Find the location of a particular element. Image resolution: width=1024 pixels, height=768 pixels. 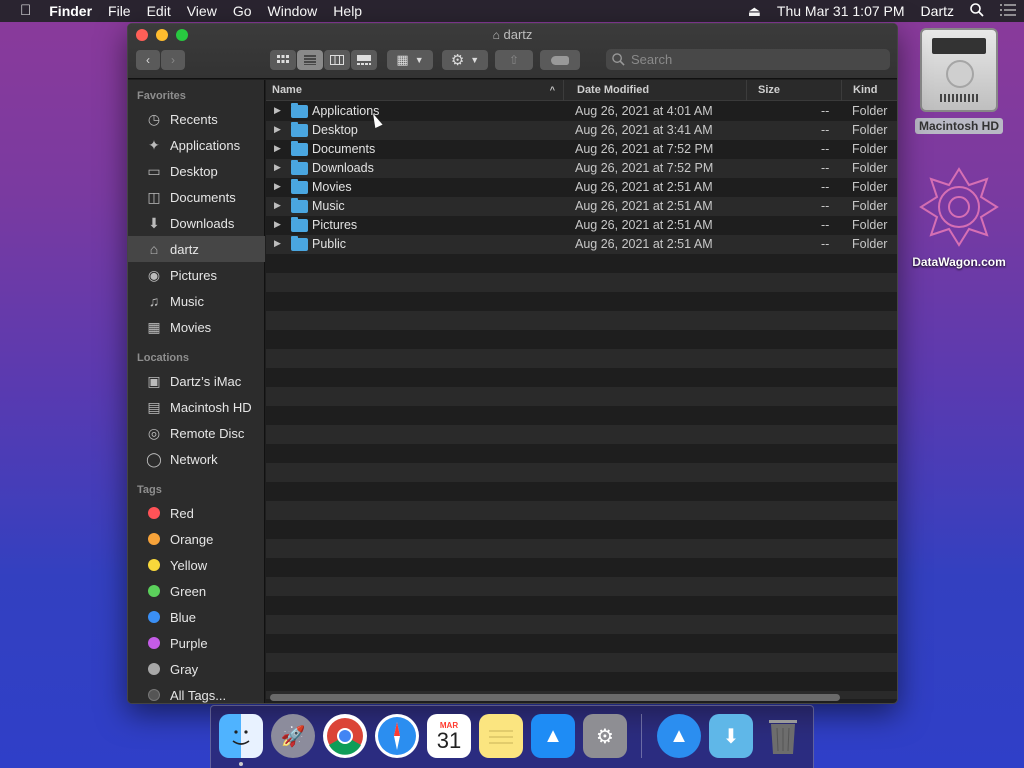

menu-app-name: Finder is located at coordinates (70, 11).